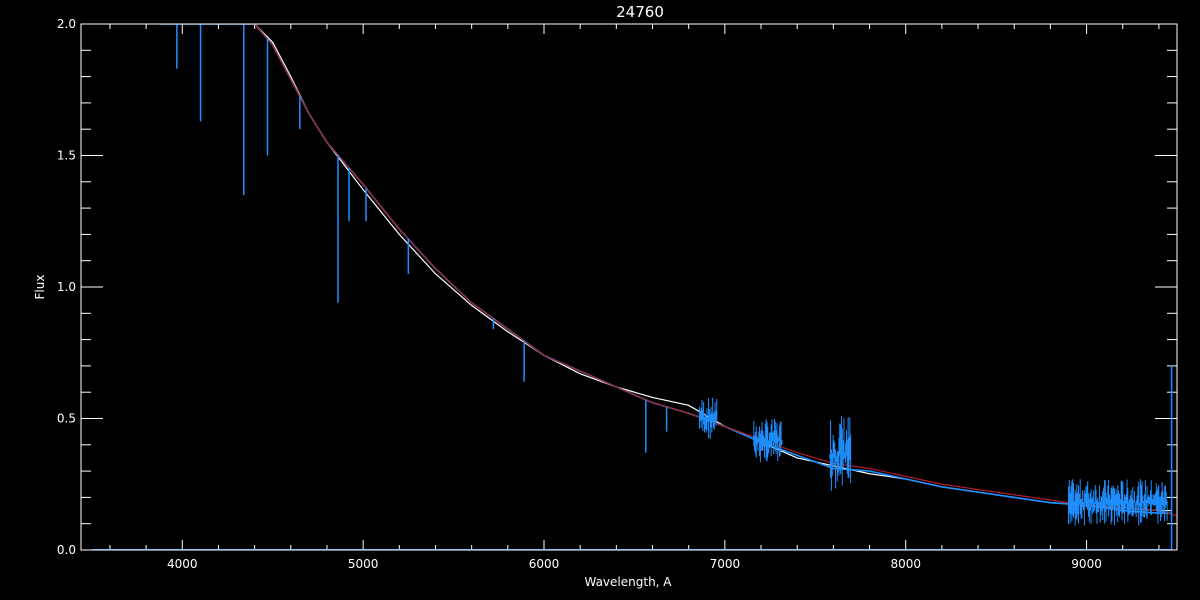 The image size is (1200, 600). I want to click on y-tick-label: 1.0, so click(66, 287).